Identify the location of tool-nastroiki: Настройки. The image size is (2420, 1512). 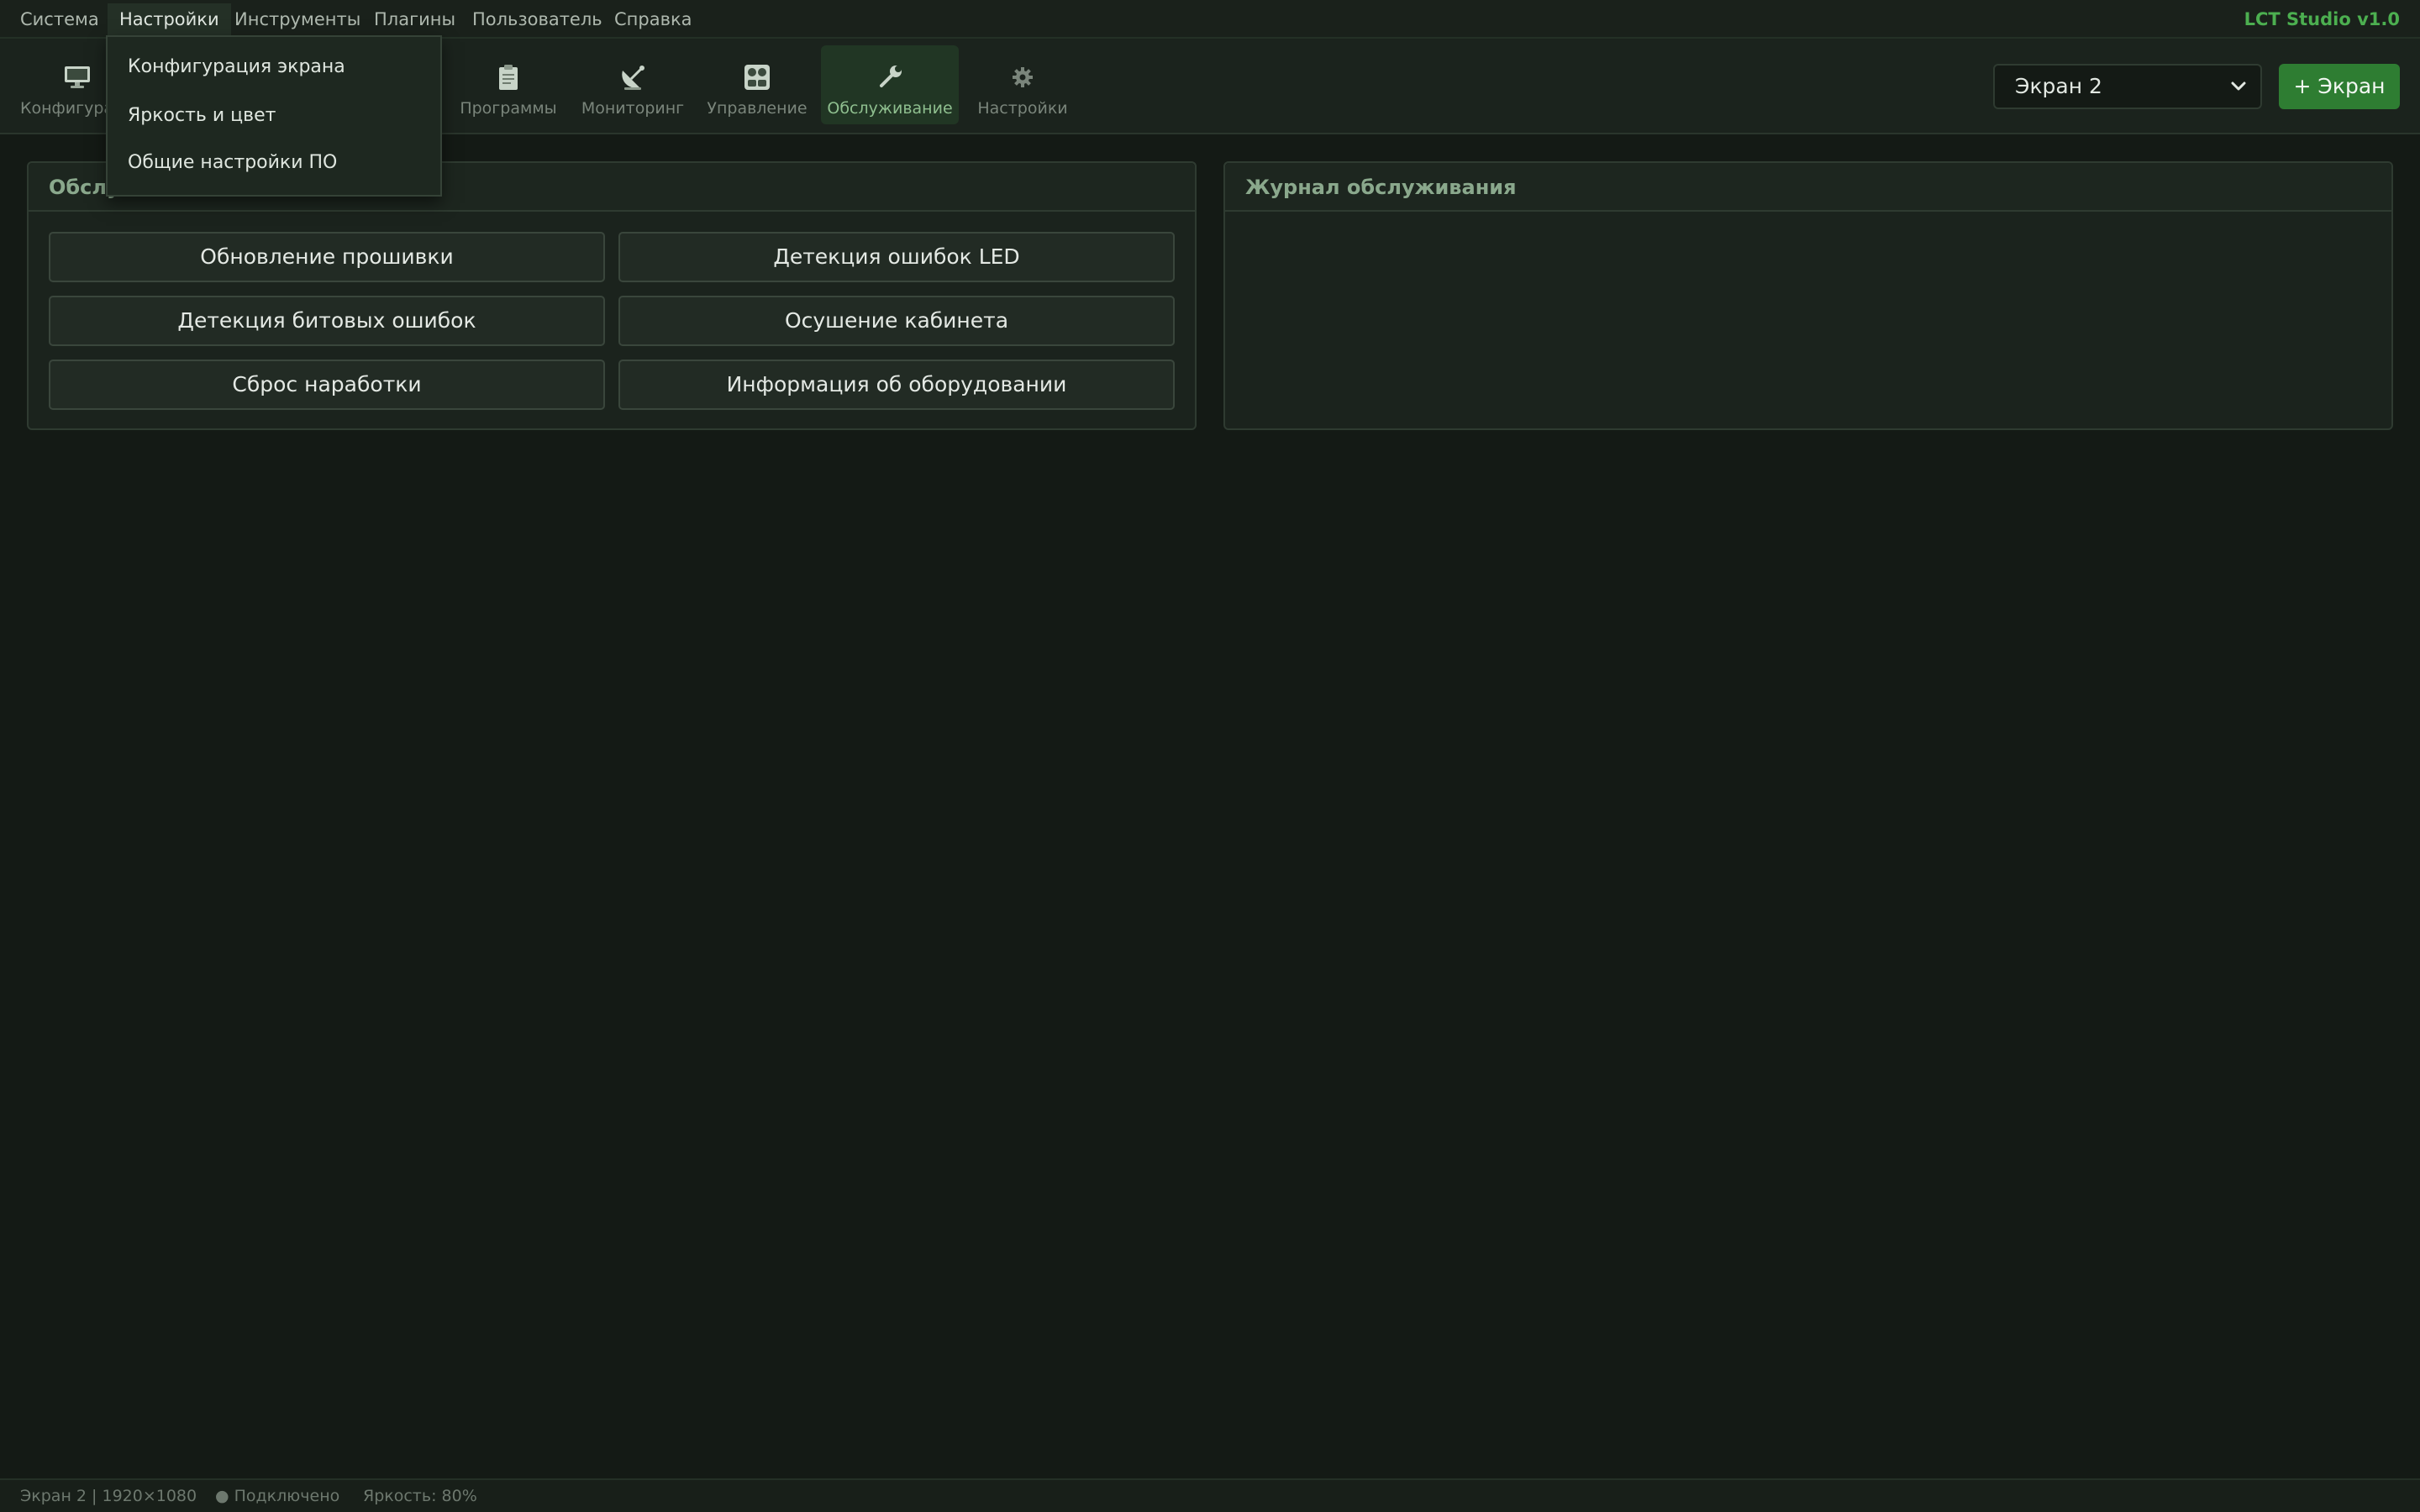
(1023, 84).